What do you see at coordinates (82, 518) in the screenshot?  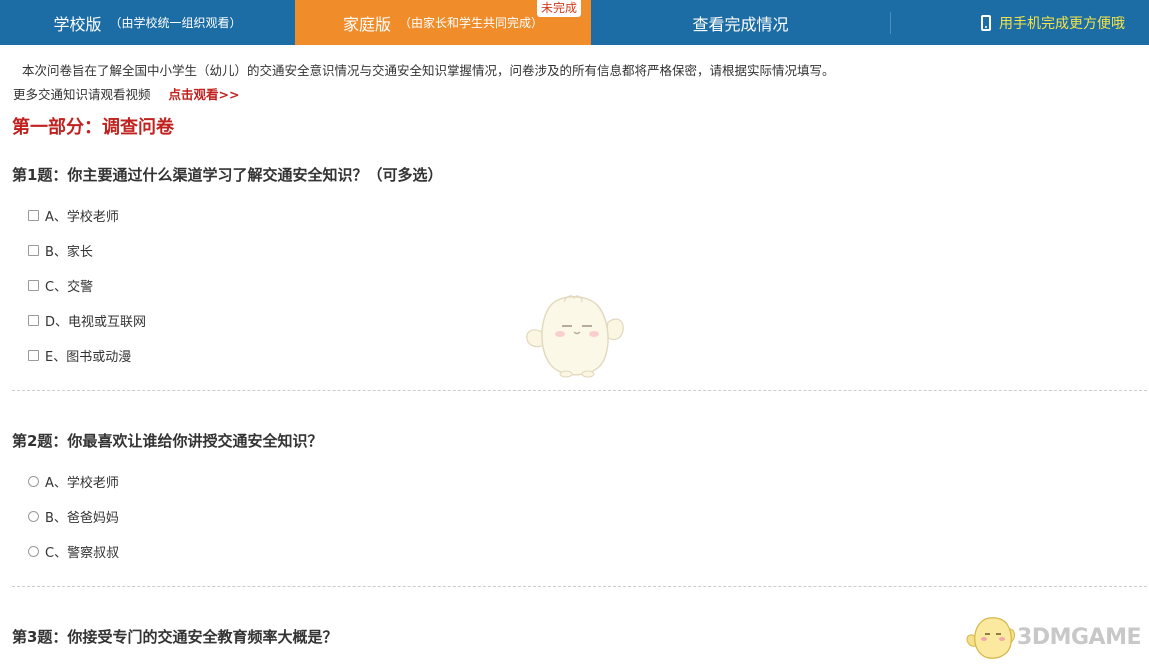 I see `option-label: B、爸爸妈妈` at bounding box center [82, 518].